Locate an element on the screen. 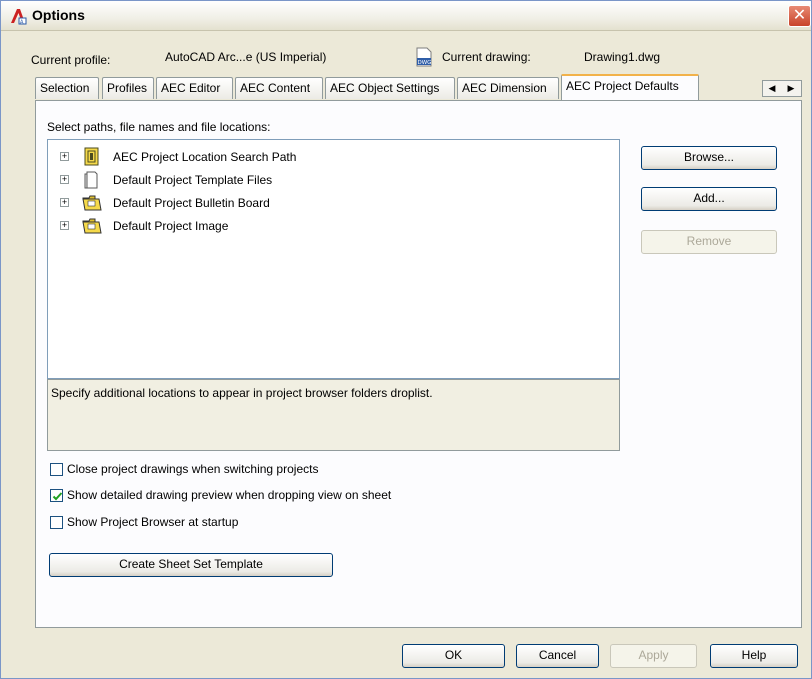 The image size is (812, 679). title-bar: A Options ✕ is located at coordinates (406, 16).